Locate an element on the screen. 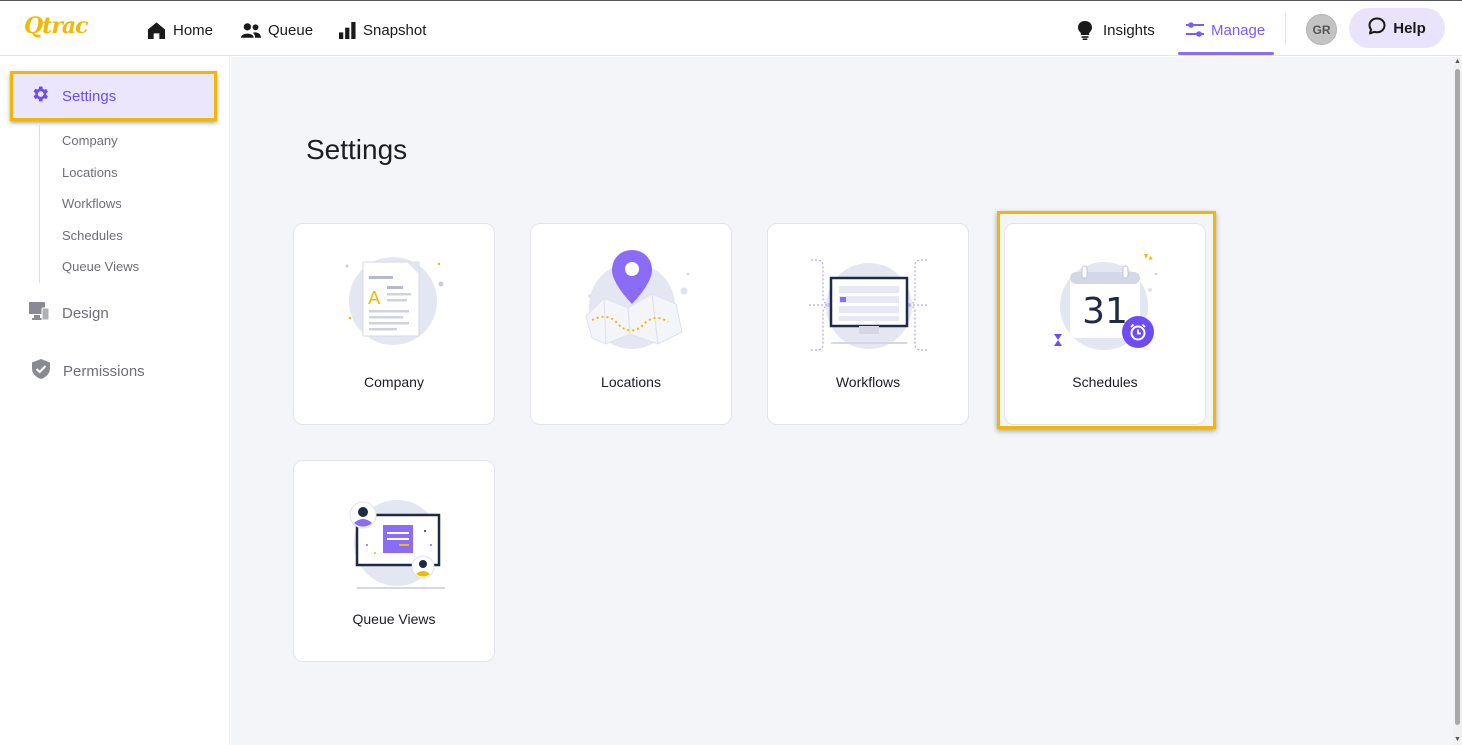 This screenshot has height=745, width=1462. calendar-day-number: 31 is located at coordinates (1105, 311).